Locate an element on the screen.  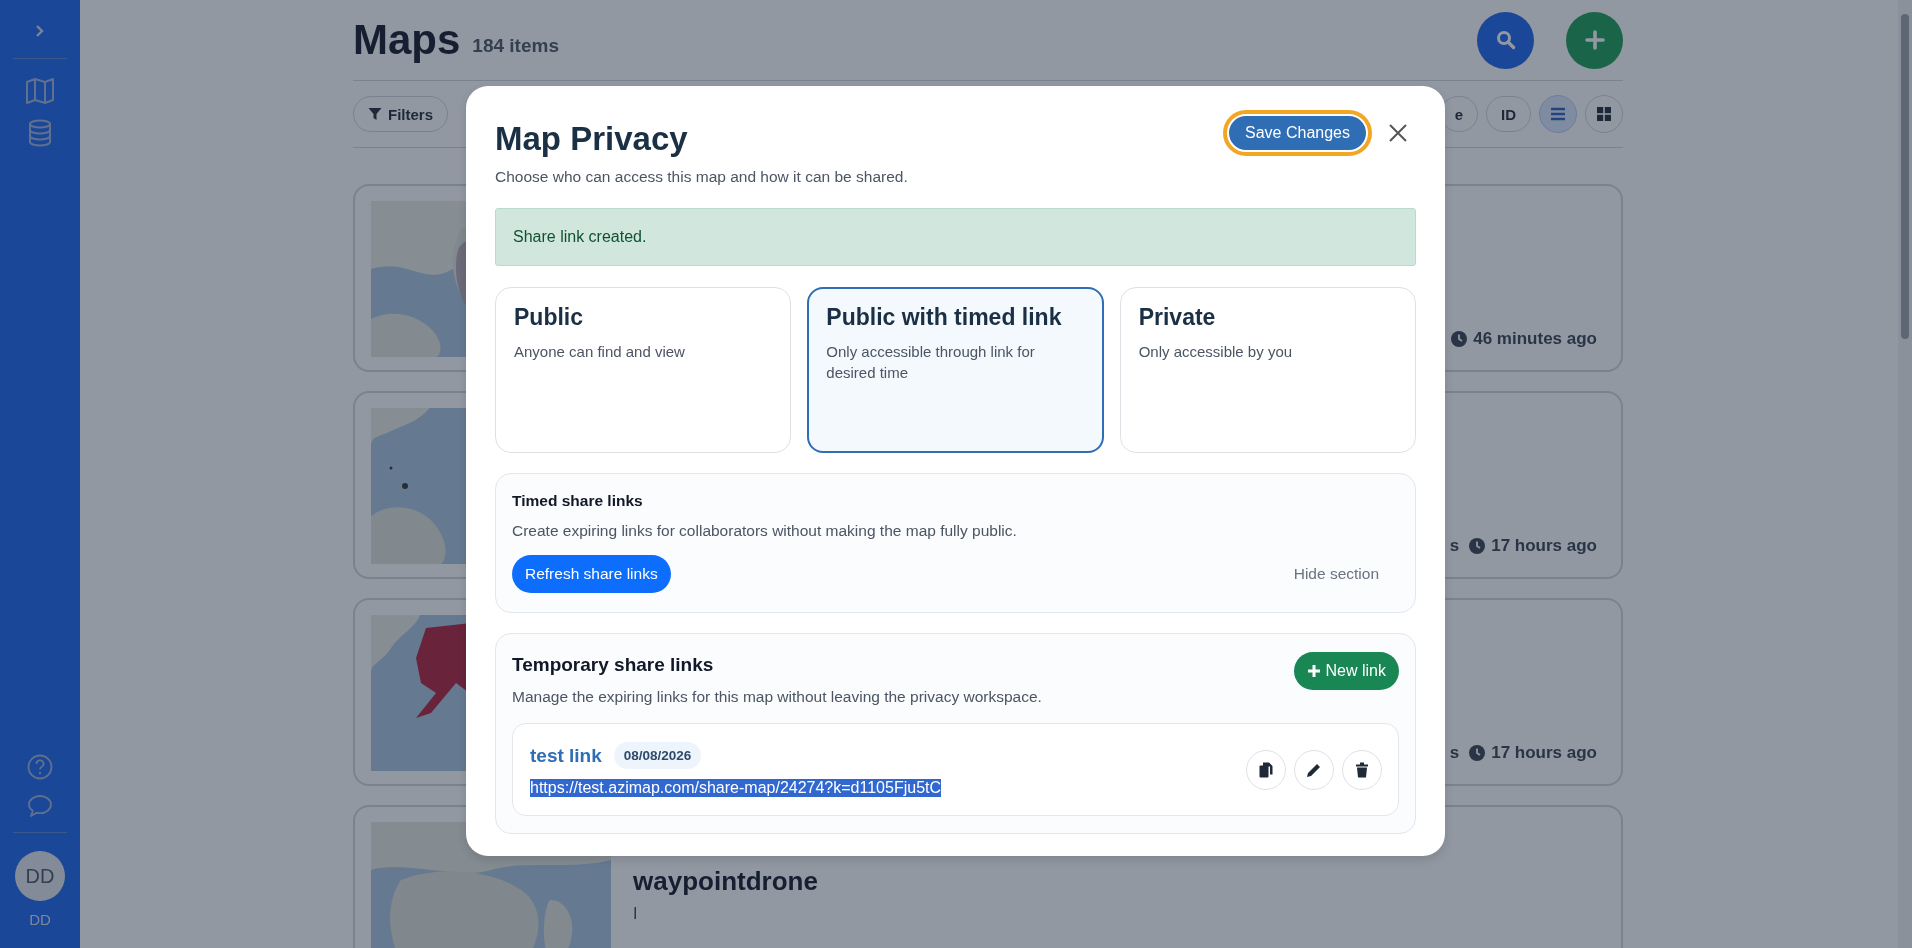
privacy-option: Private Only accessible by you is located at coordinates (1267, 370).